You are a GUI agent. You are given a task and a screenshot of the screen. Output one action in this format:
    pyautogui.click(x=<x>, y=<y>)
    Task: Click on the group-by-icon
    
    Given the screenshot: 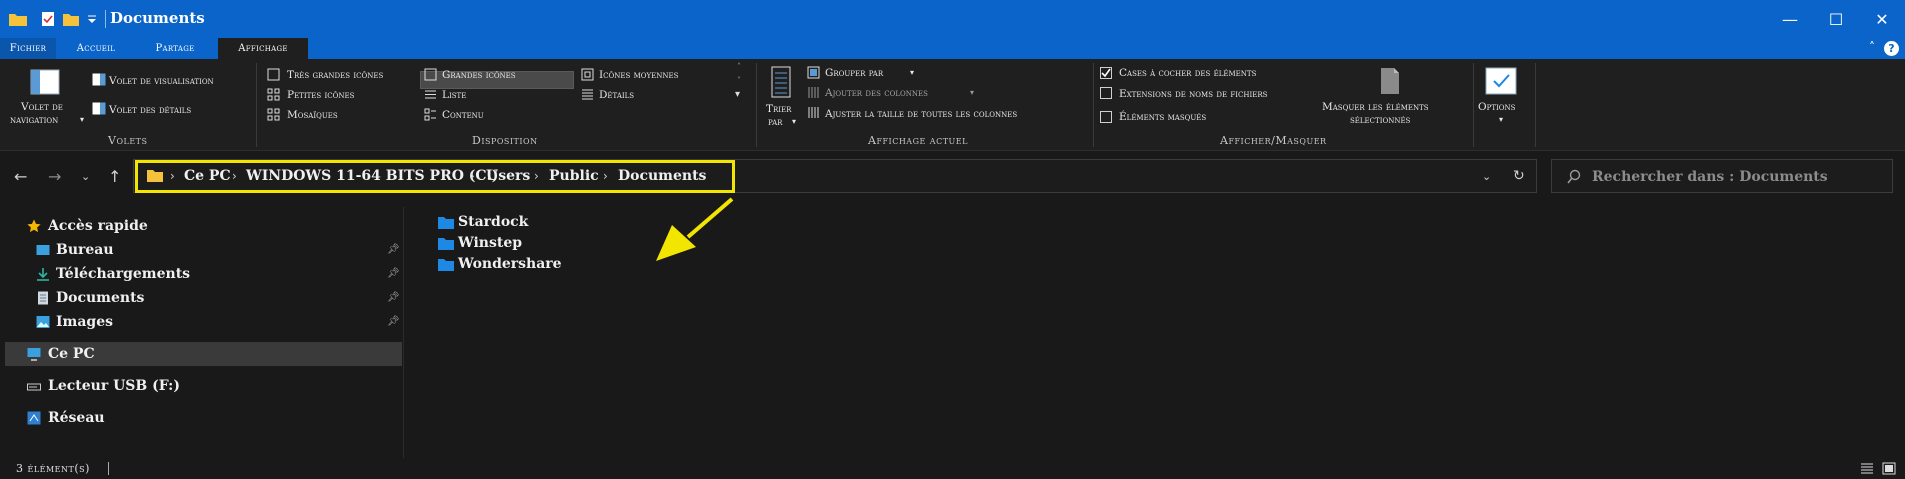 What is the action you would take?
    pyautogui.click(x=813, y=72)
    